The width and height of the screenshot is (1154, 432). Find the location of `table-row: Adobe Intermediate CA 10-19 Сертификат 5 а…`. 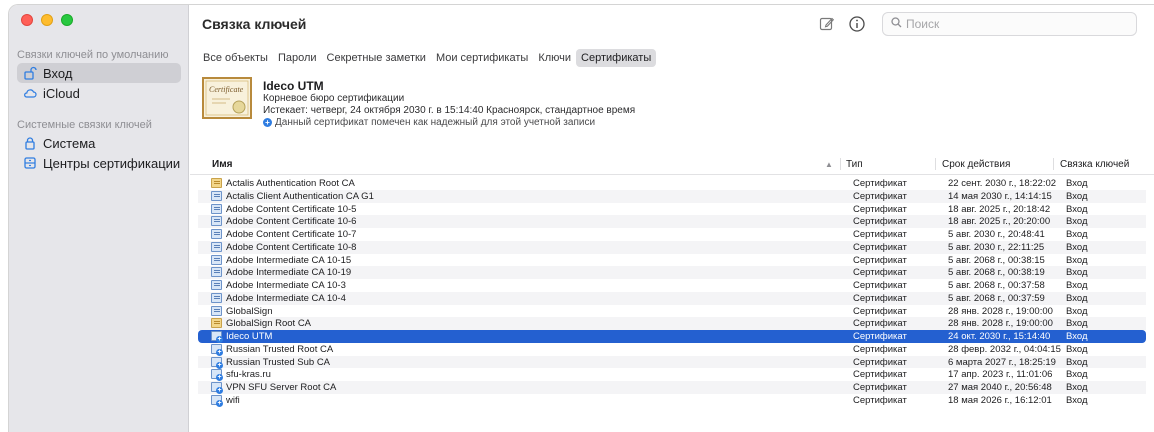

table-row: Adobe Intermediate CA 10-19 Сертификат 5 а… is located at coordinates (672, 272).